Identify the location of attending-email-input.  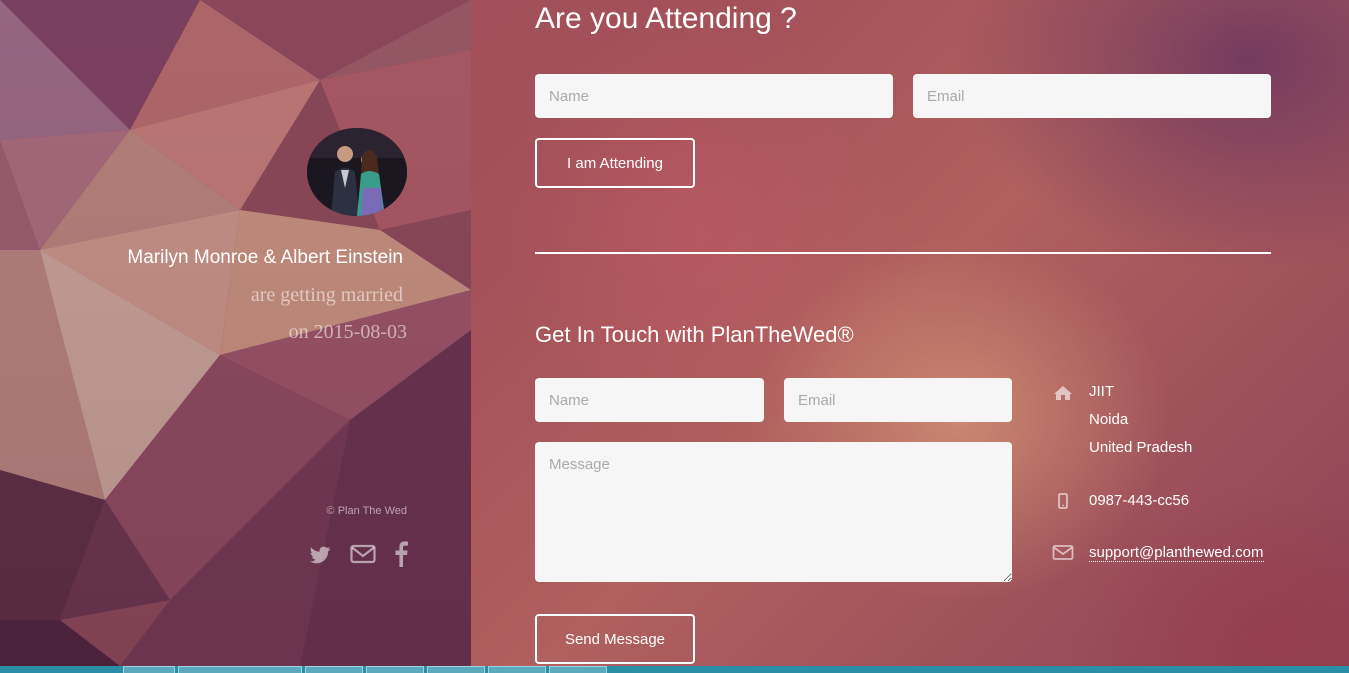
(1092, 96).